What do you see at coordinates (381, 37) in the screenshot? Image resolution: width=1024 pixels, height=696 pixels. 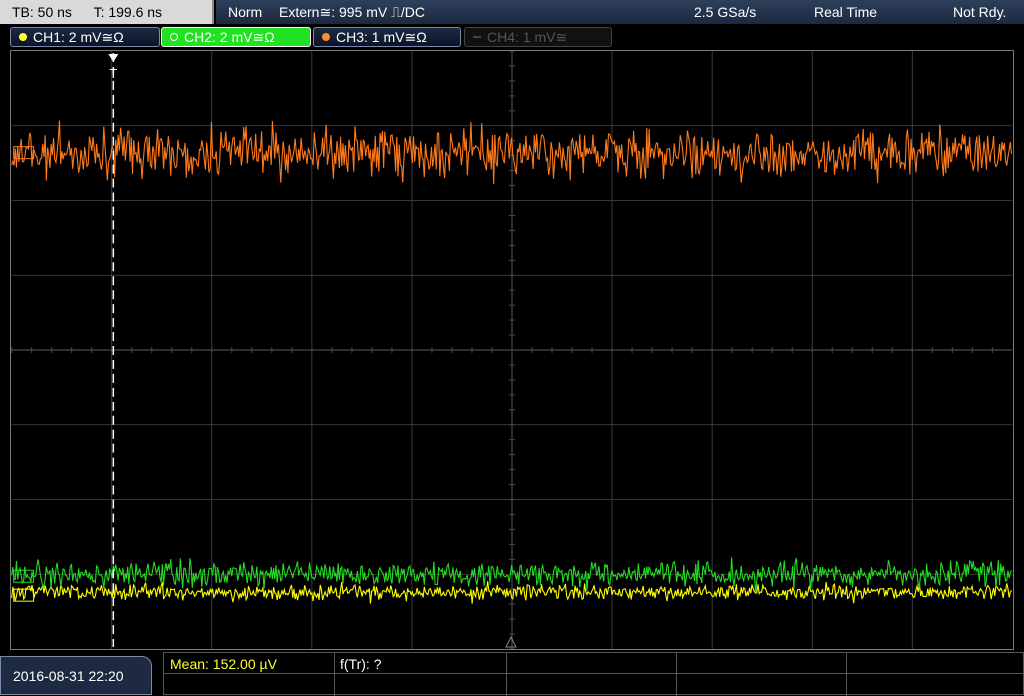 I see `channel-3-label: CH3: 1 mV≅Ω` at bounding box center [381, 37].